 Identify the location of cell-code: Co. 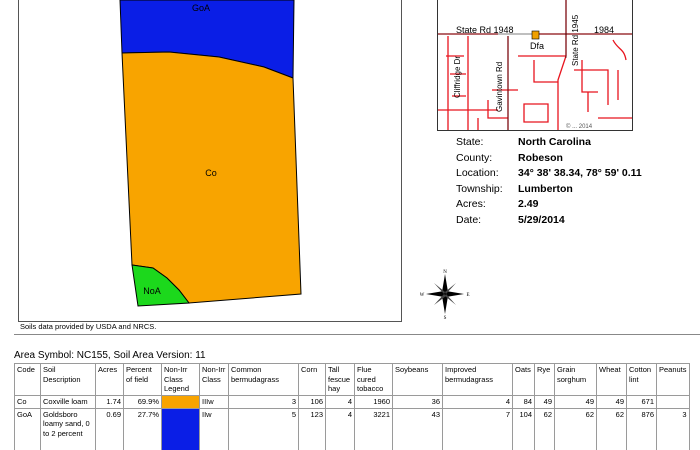
(27, 401).